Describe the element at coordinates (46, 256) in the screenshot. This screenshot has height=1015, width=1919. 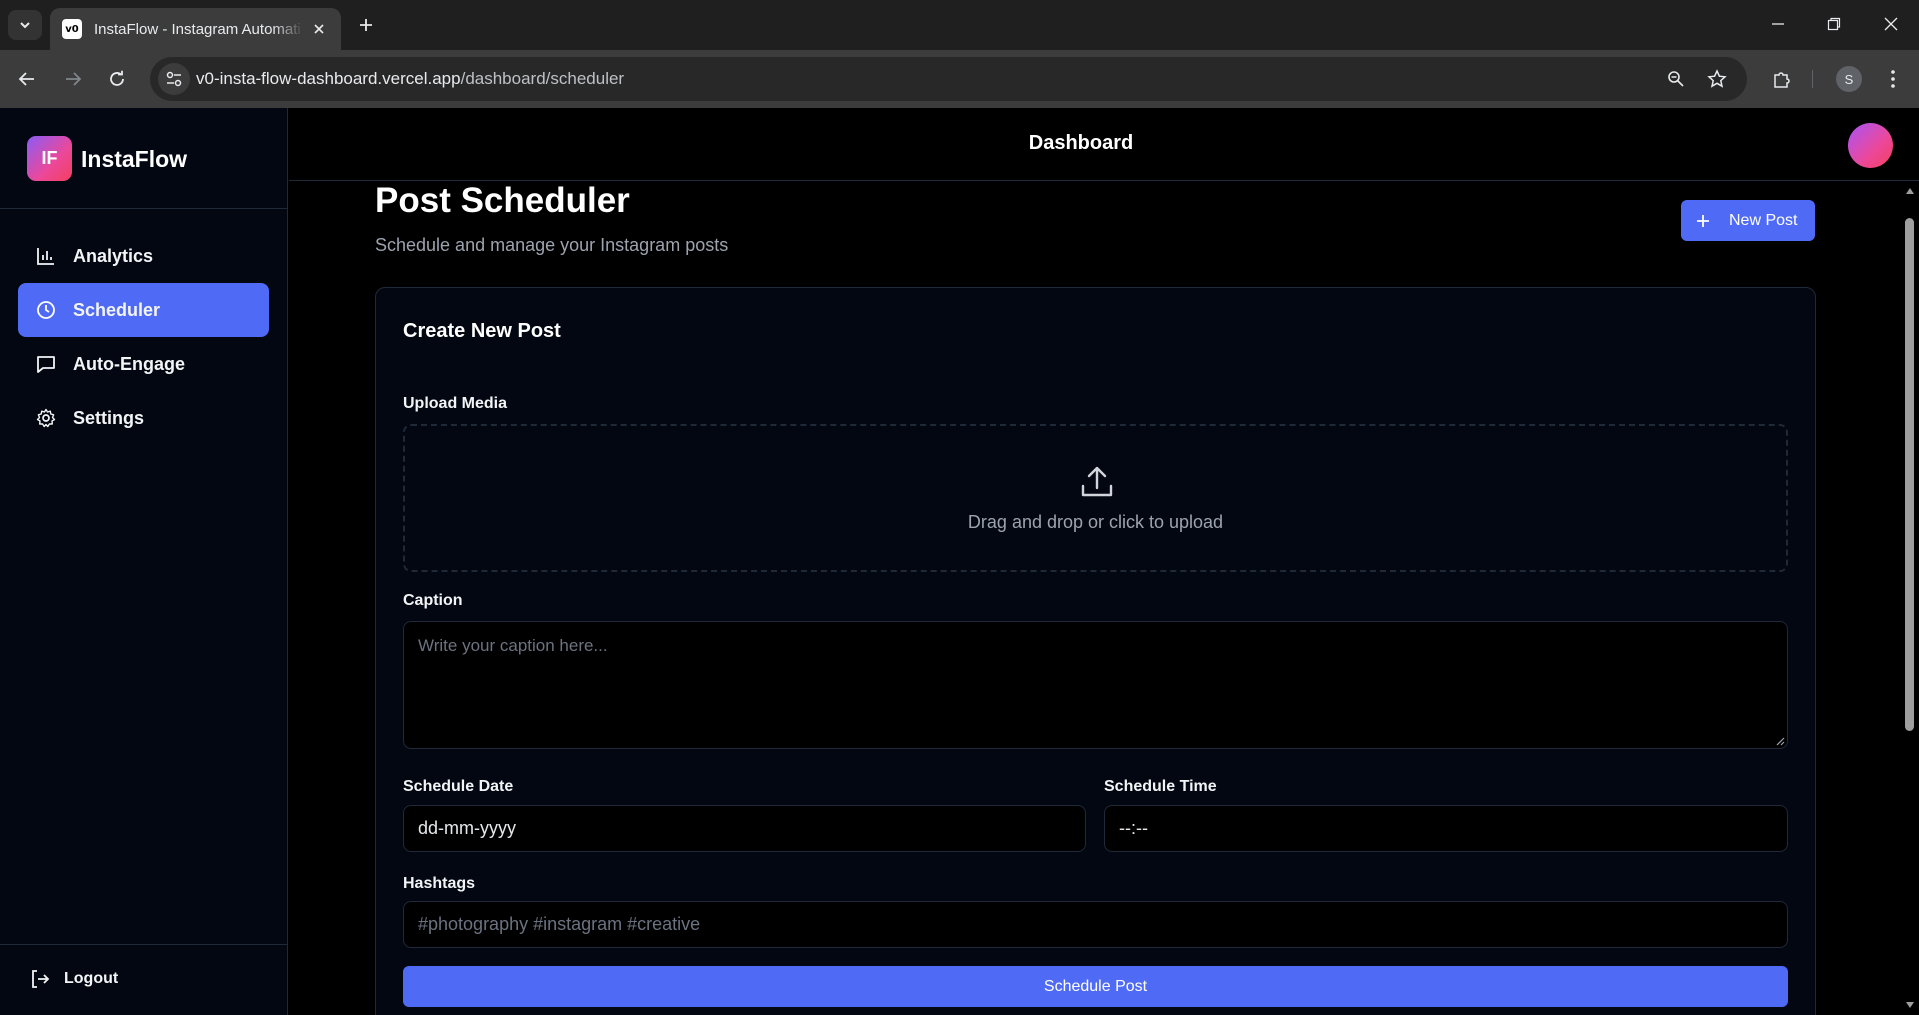
I see `bar-chart-icon` at that location.